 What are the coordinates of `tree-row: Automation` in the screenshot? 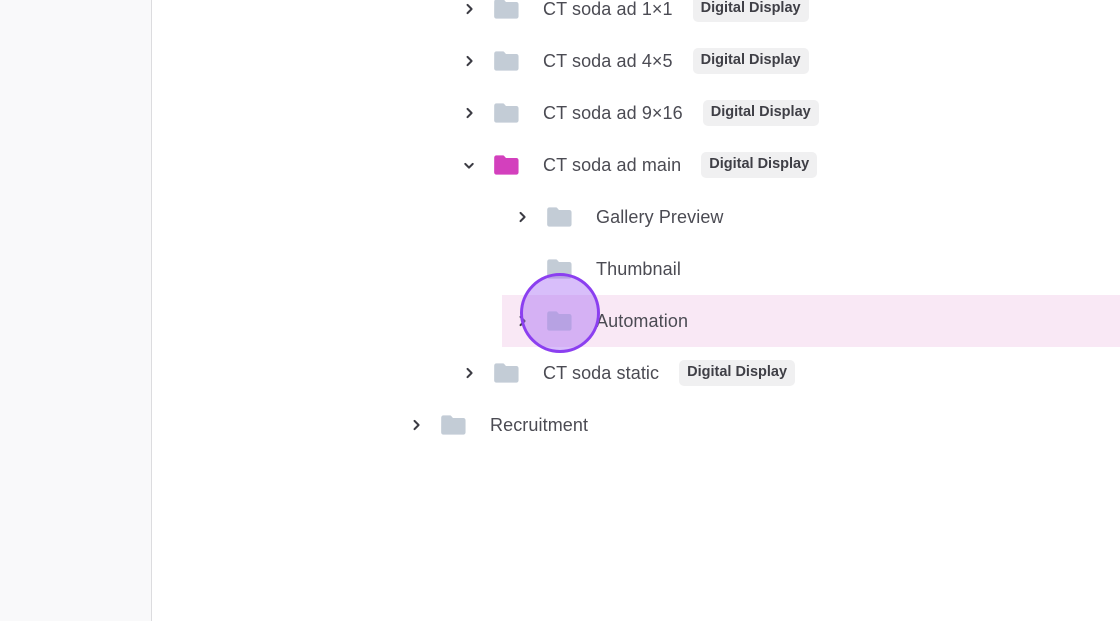 It's located at (560, 321).